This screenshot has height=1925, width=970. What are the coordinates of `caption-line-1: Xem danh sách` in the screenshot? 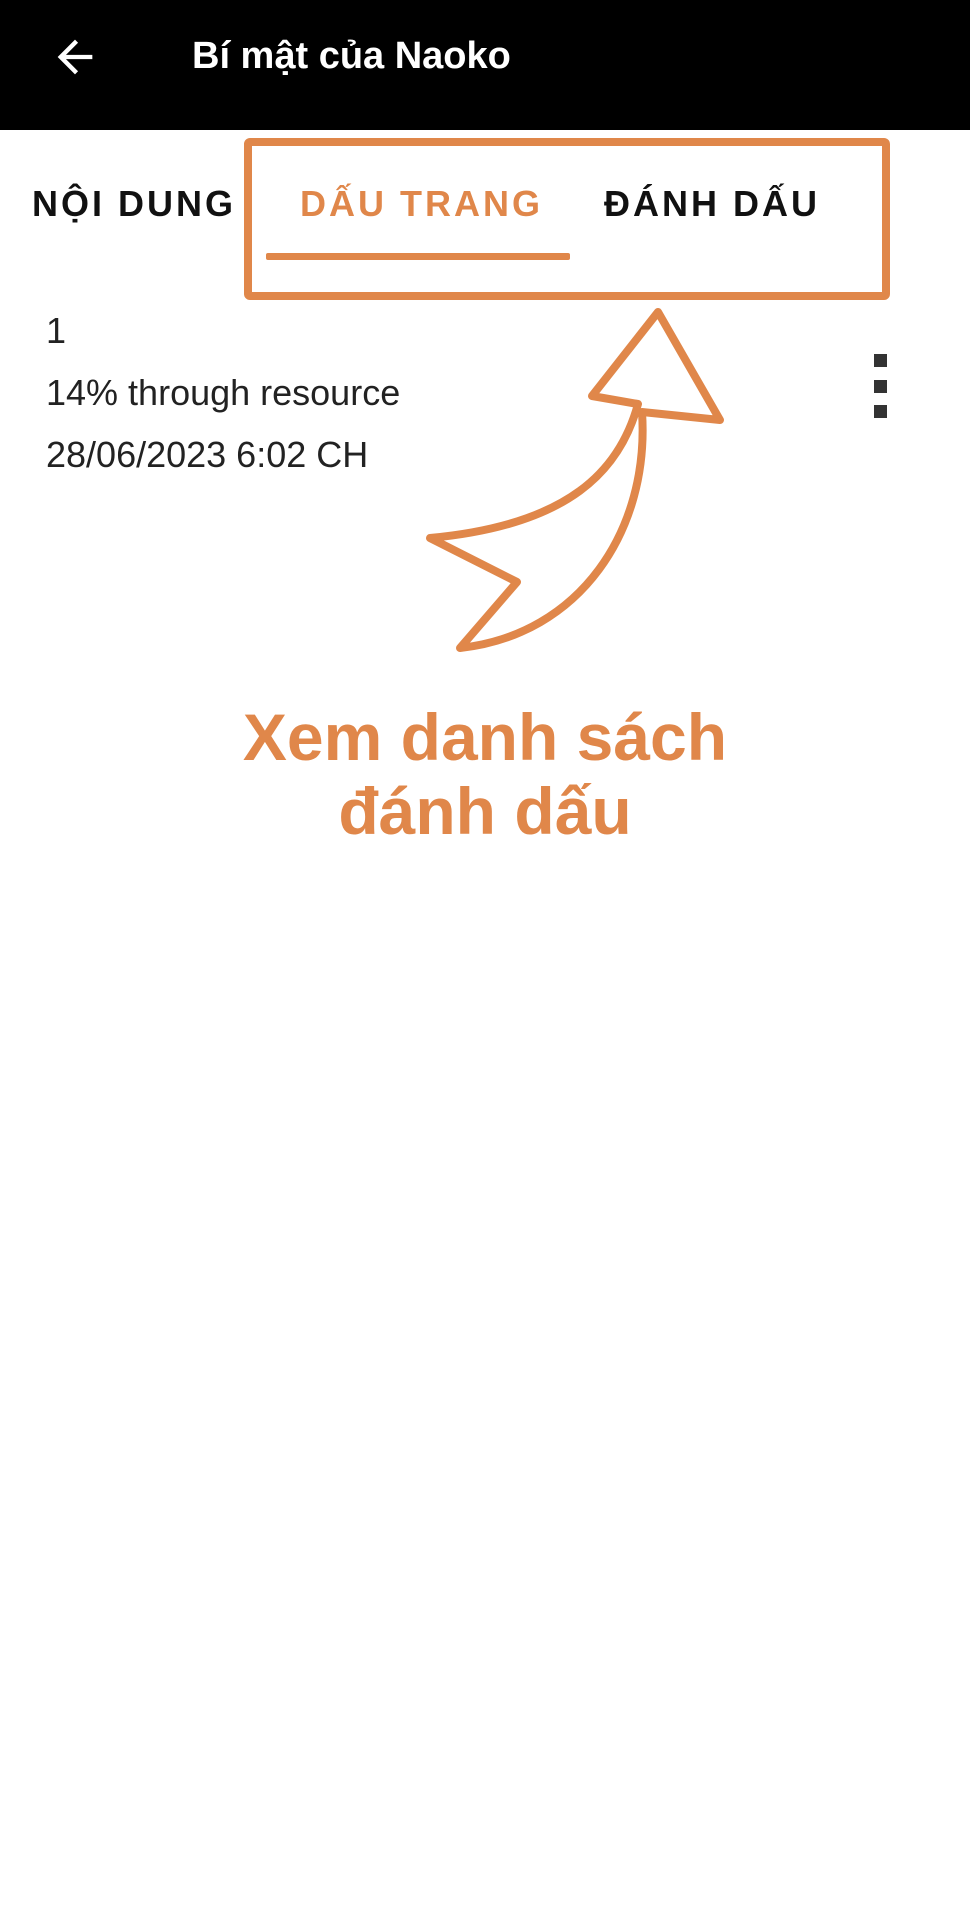 It's located at (485, 737).